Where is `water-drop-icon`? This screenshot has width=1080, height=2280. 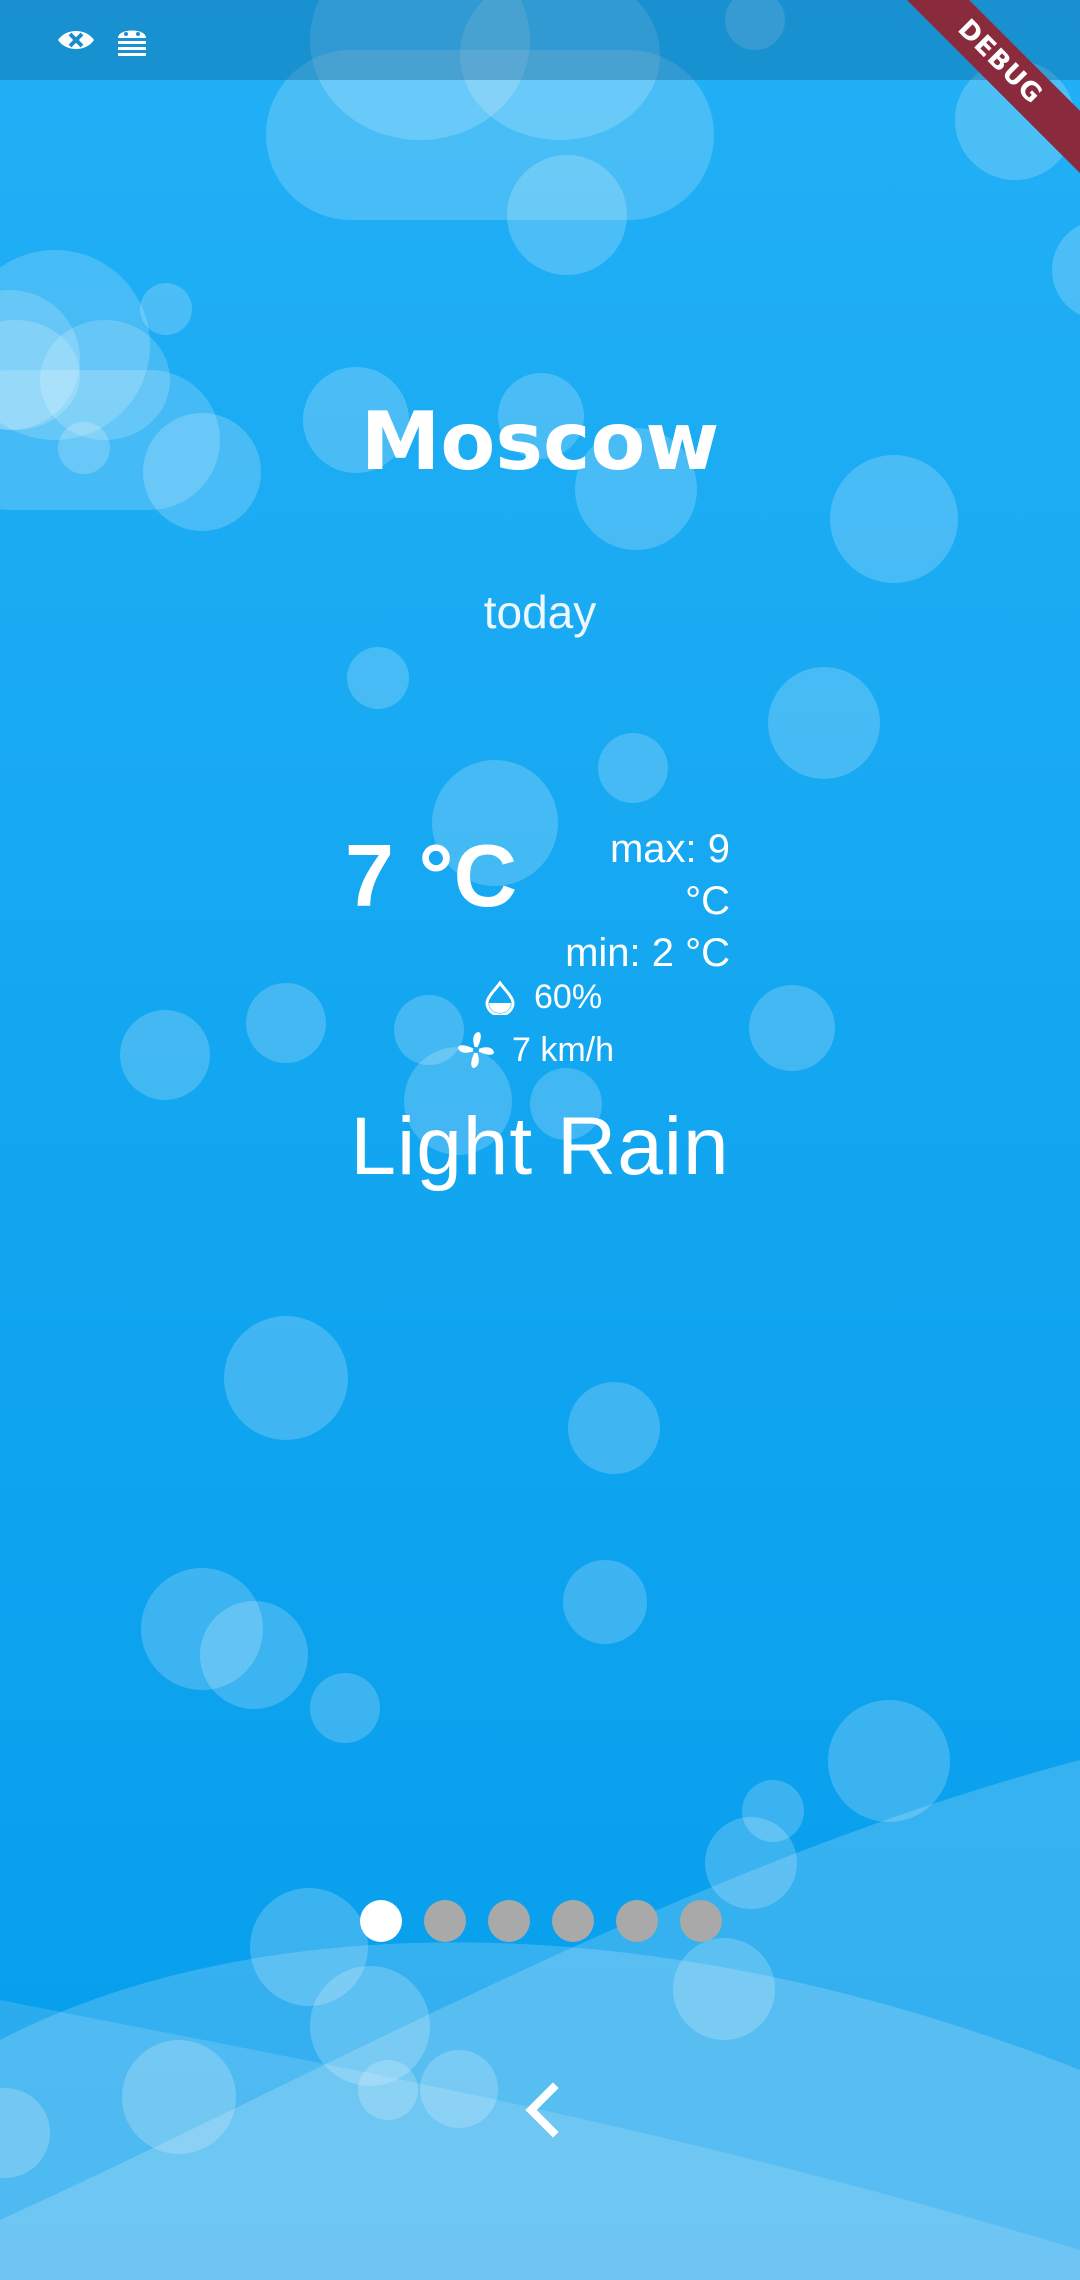 water-drop-icon is located at coordinates (500, 997).